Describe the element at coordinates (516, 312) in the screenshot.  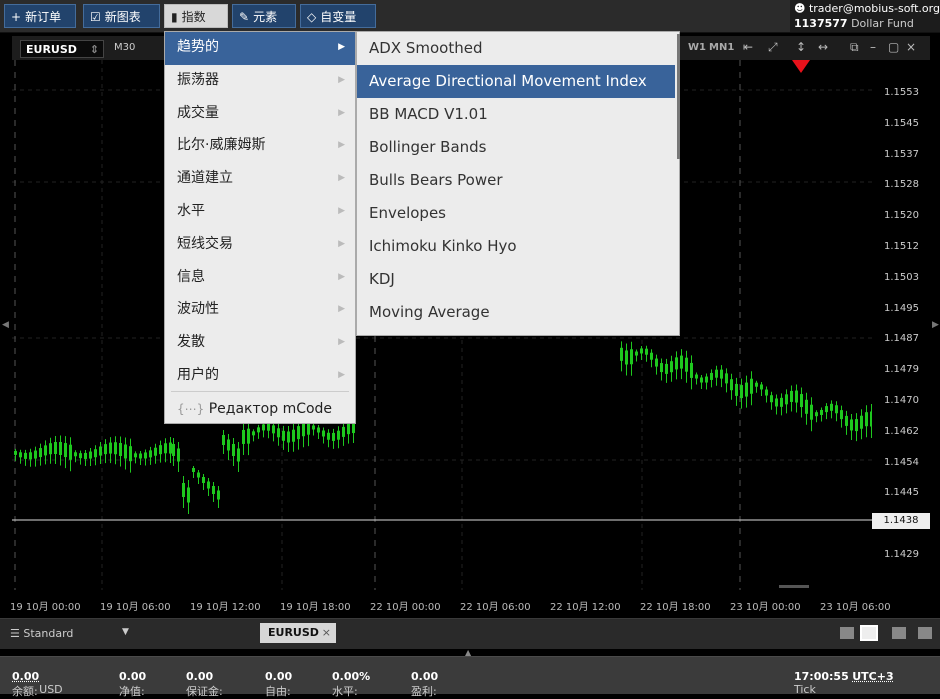
I see `submenu-item: Moving Average` at that location.